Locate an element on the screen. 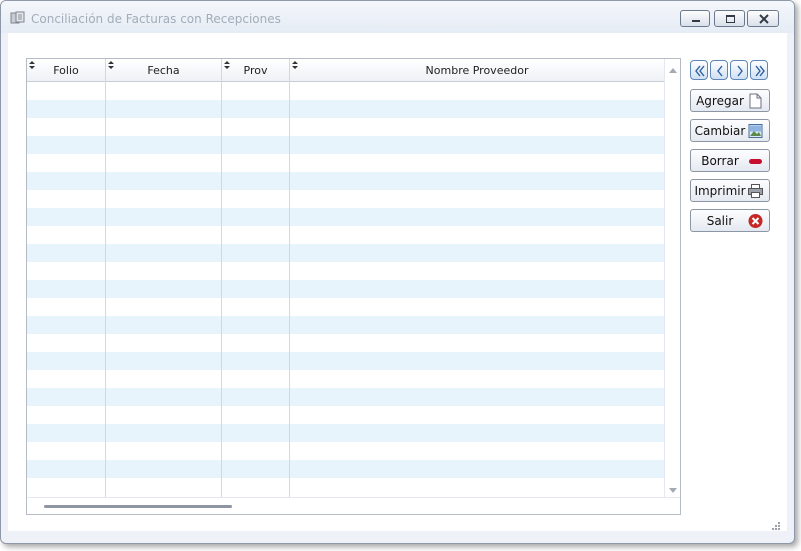  resize-grip-icon is located at coordinates (776, 526).